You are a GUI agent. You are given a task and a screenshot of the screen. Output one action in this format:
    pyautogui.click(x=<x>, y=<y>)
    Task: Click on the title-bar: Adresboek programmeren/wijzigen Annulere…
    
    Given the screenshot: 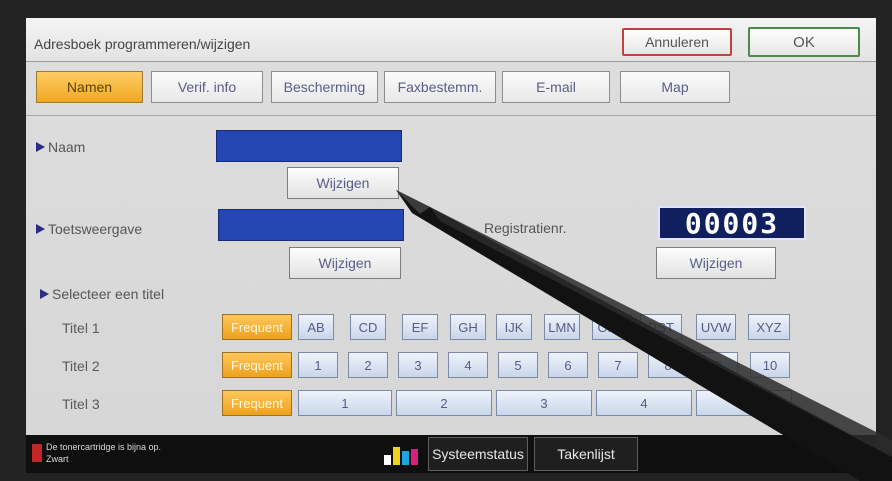 What is the action you would take?
    pyautogui.click(x=451, y=40)
    